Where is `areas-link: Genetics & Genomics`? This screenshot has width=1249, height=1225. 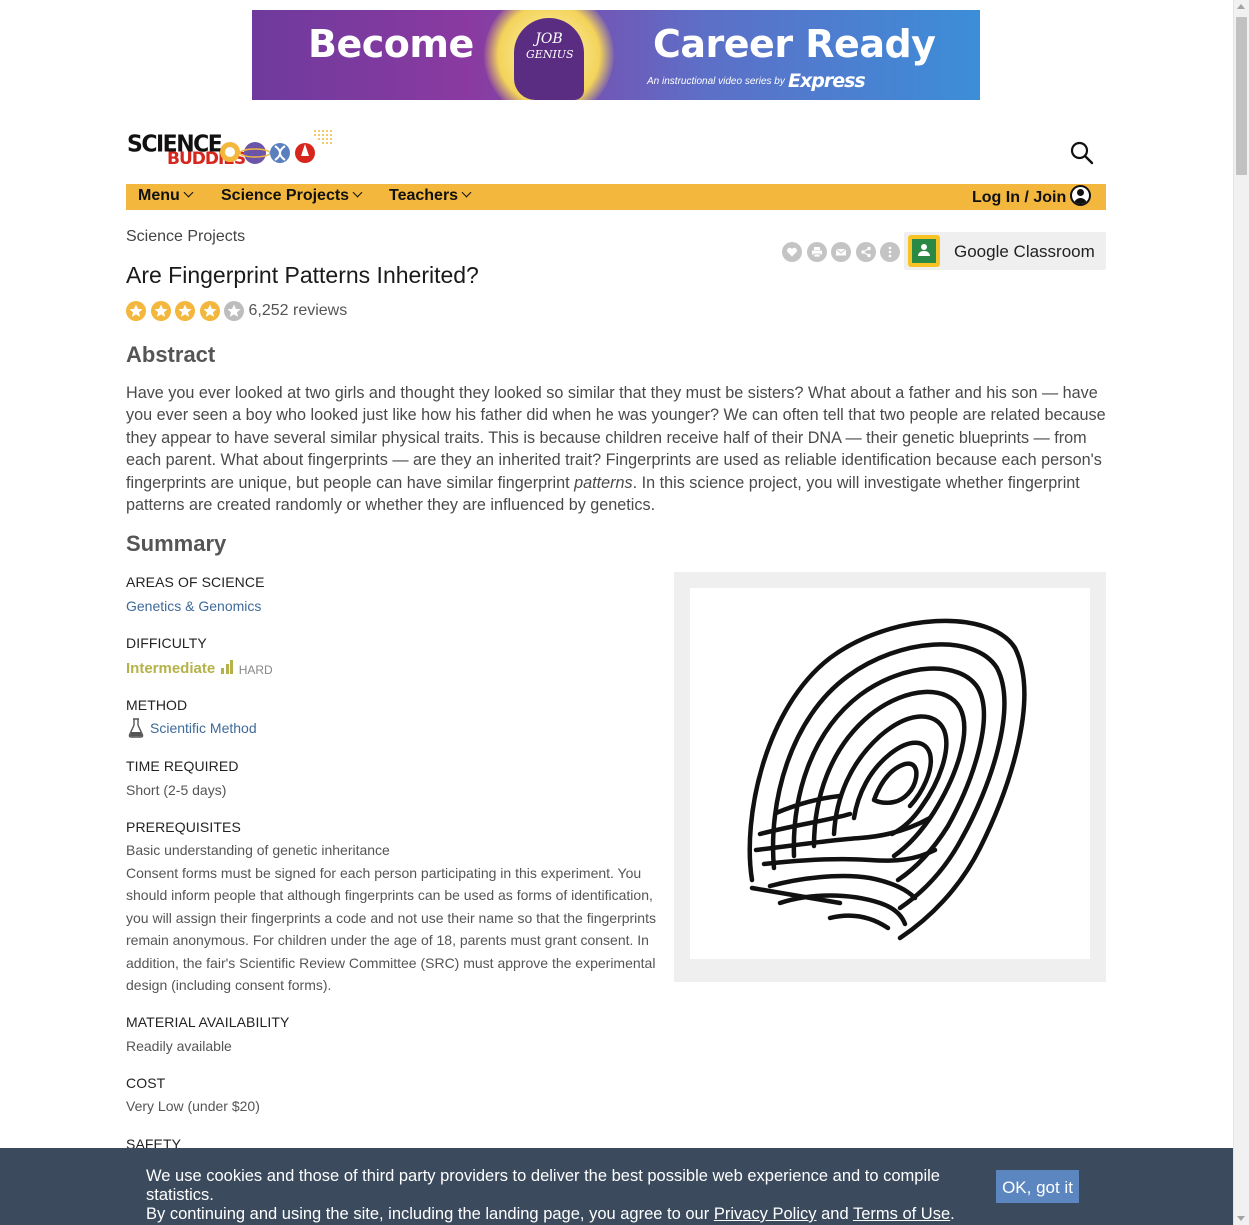
areas-link: Genetics & Genomics is located at coordinates (193, 606).